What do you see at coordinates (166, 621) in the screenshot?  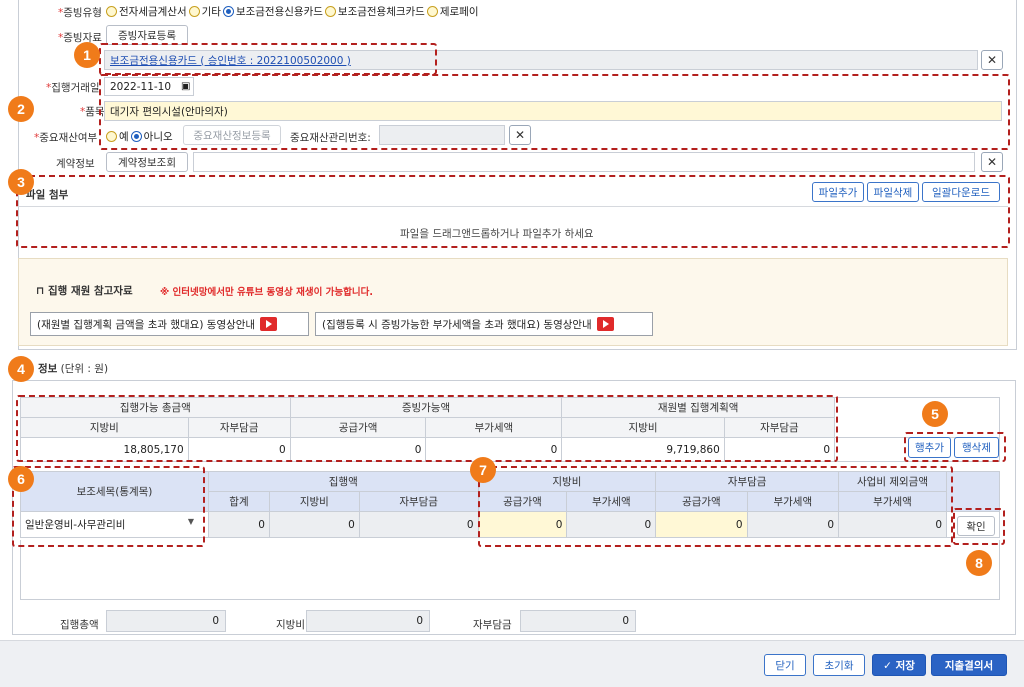 I see `exec-total-value: 0` at bounding box center [166, 621].